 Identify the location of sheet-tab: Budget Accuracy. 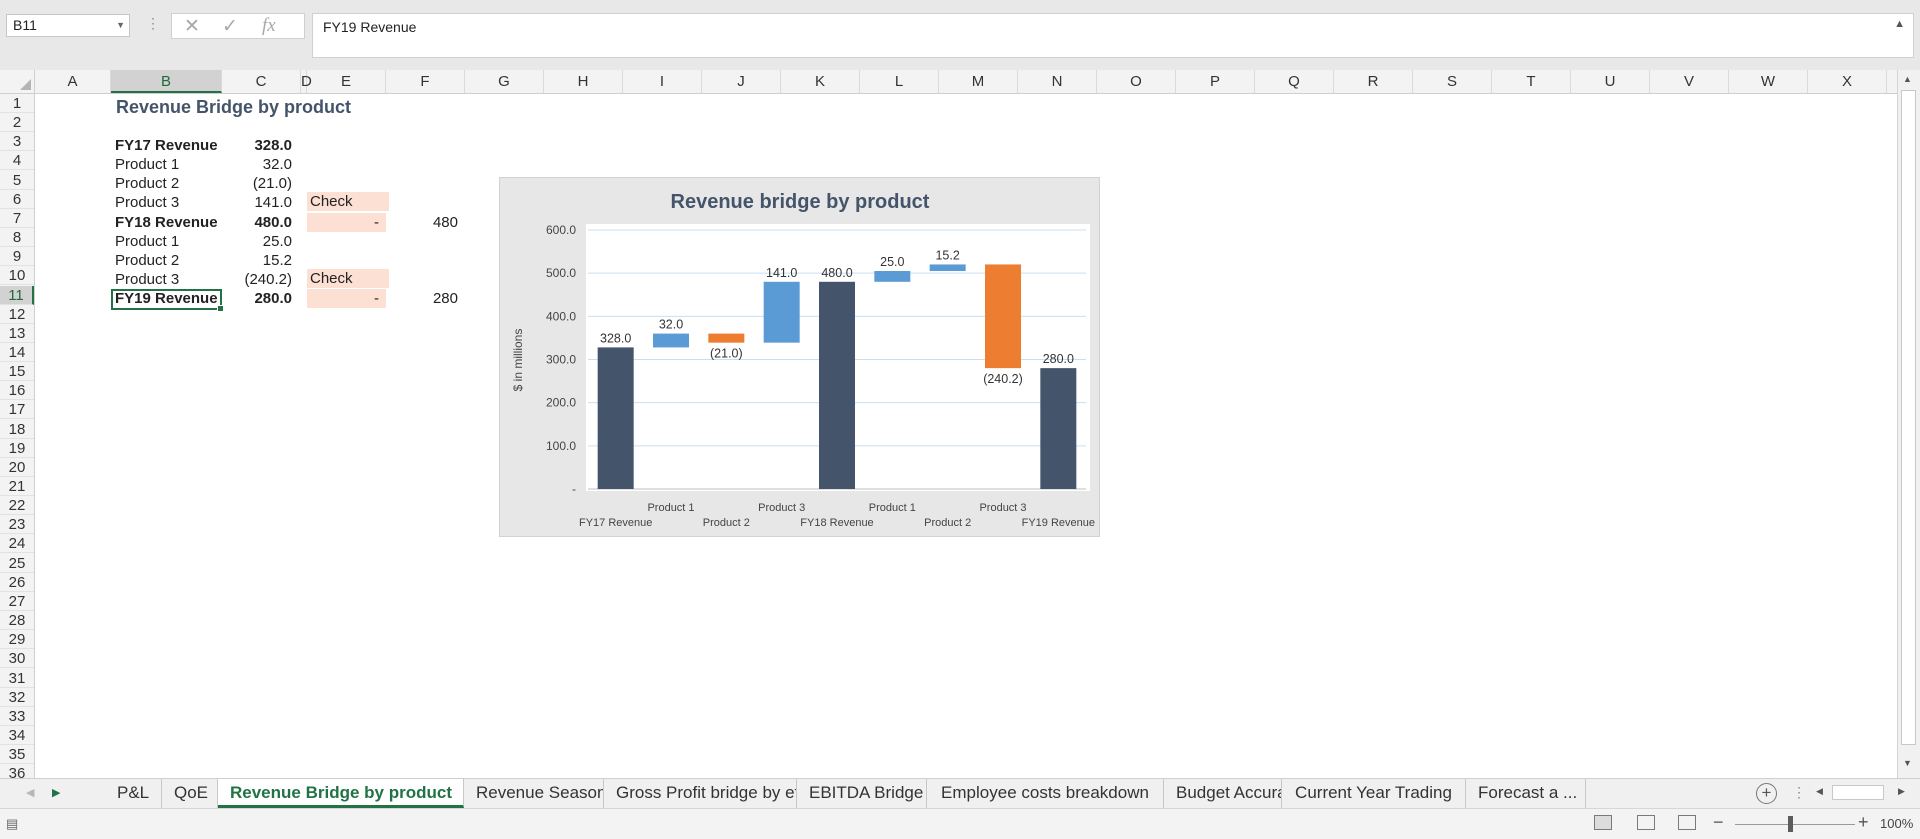
(1223, 793).